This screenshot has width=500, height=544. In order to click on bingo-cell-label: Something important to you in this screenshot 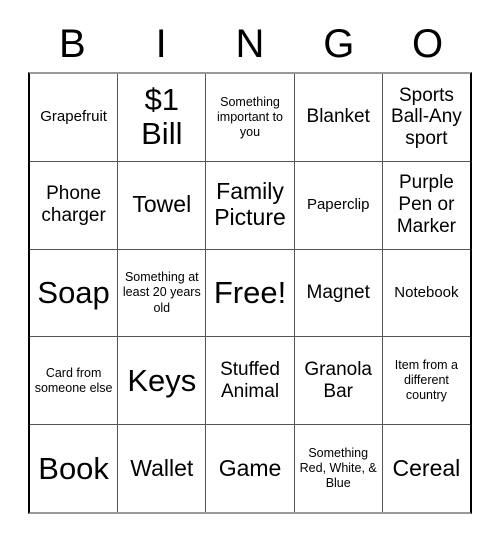, I will do `click(250, 117)`.